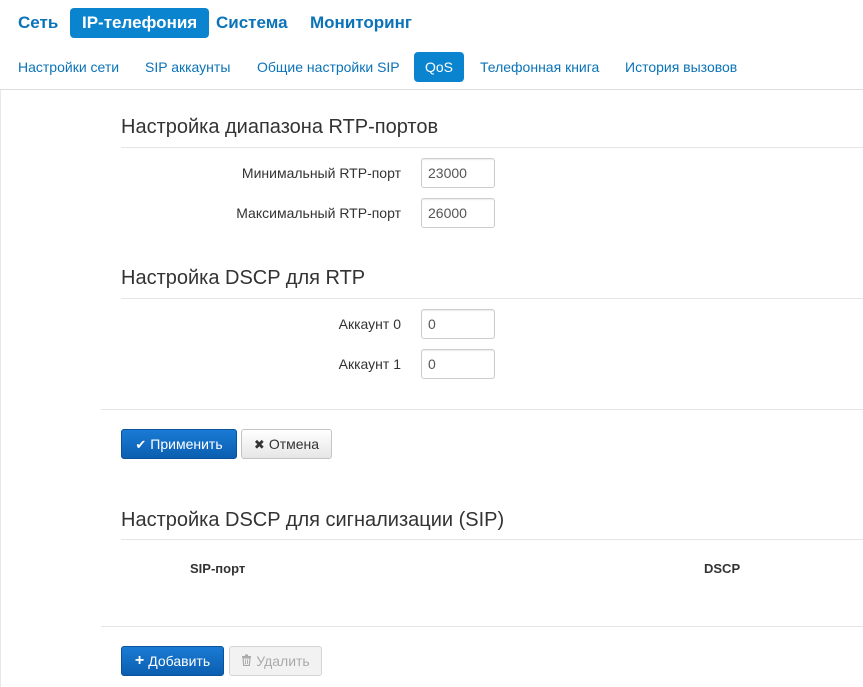  I want to click on account1-dscp-input, so click(458, 364).